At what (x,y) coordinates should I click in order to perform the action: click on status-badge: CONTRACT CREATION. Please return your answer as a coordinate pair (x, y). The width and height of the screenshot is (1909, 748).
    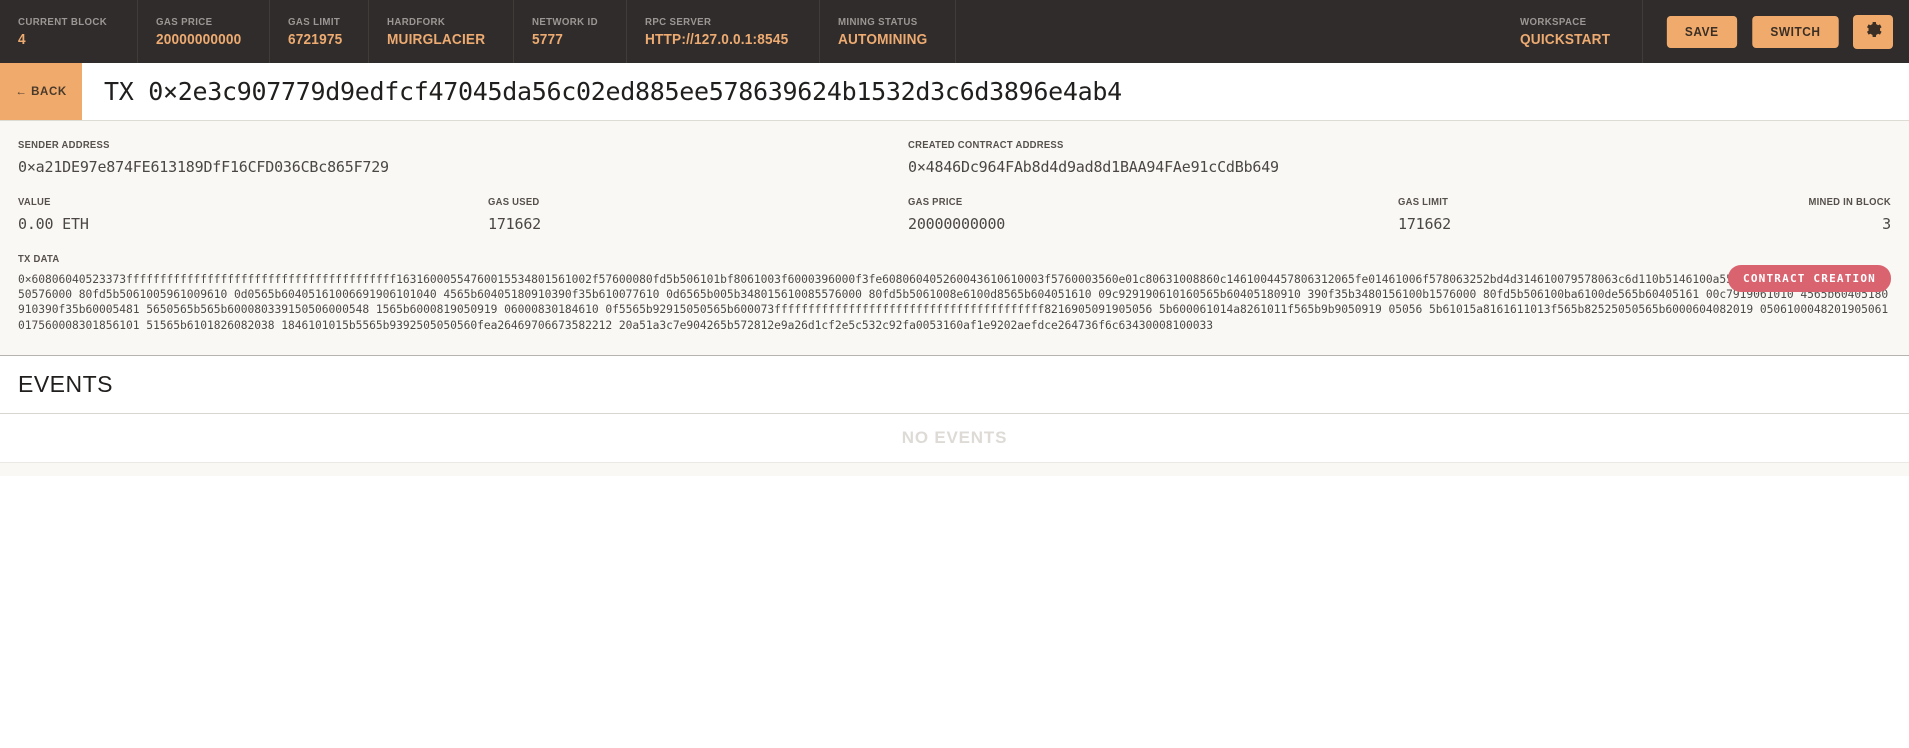
    Looking at the image, I should click on (1809, 278).